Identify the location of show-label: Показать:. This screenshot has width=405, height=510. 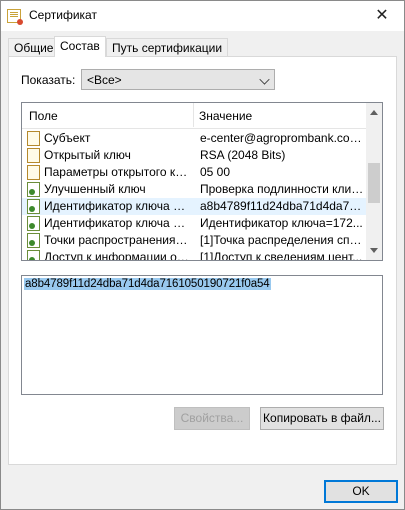
(48, 80).